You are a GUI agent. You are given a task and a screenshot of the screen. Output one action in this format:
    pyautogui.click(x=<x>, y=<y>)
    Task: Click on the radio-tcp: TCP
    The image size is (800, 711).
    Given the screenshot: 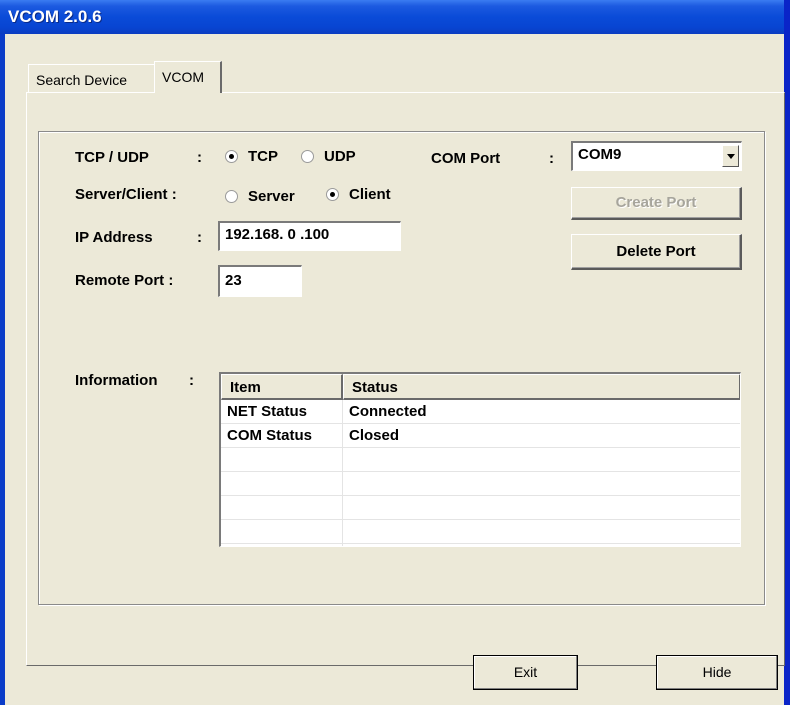 What is the action you would take?
    pyautogui.click(x=251, y=156)
    